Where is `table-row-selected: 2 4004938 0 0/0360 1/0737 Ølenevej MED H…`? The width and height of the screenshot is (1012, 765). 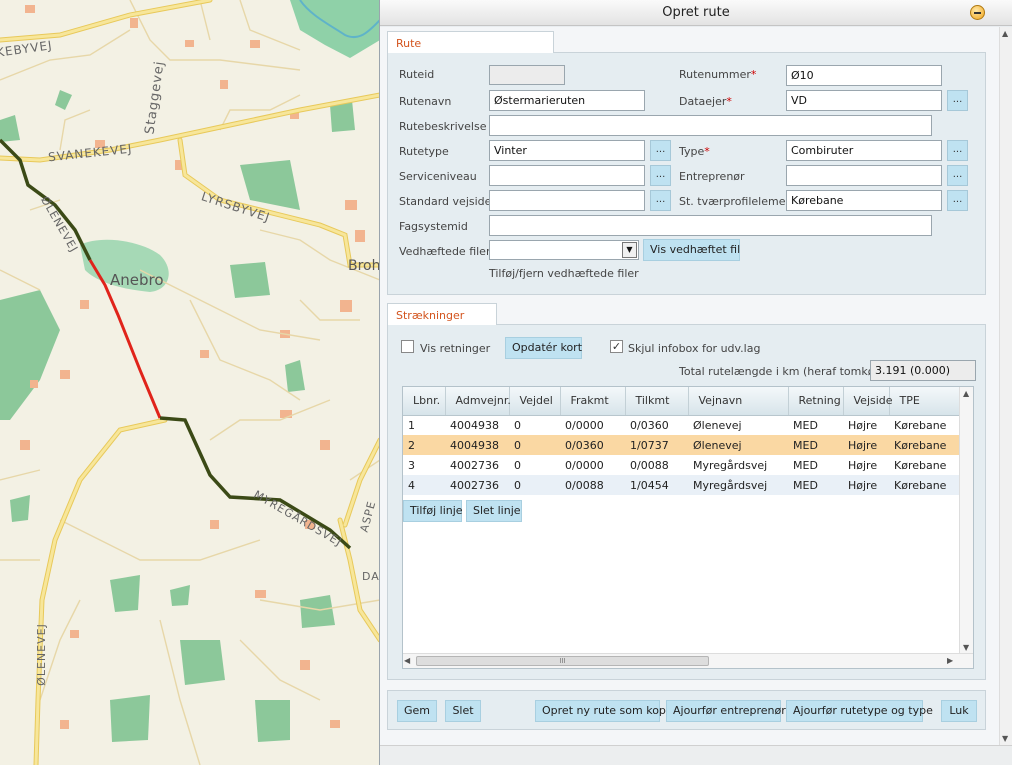
table-row-selected: 2 4004938 0 0/0360 1/0737 Ølenevej MED H… is located at coordinates (682, 445).